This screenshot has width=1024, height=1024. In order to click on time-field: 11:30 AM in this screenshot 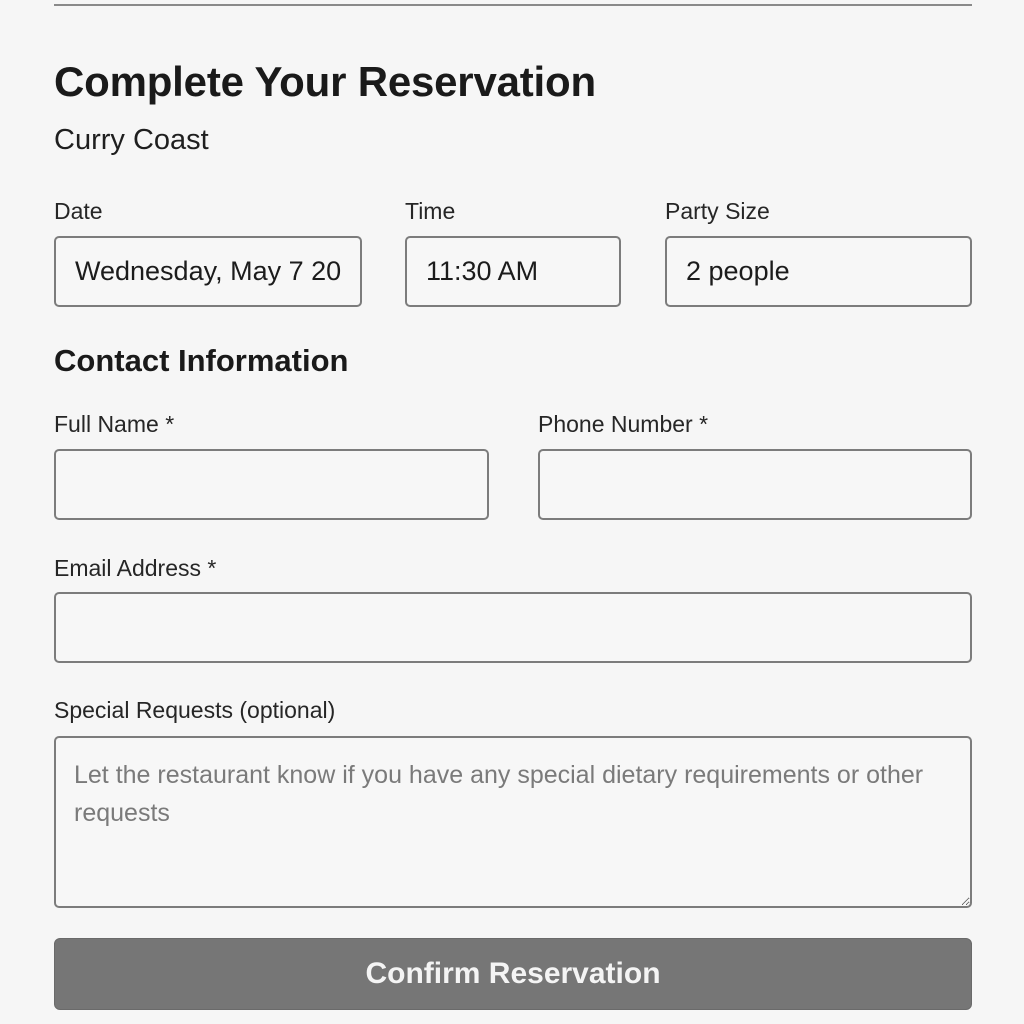, I will do `click(513, 271)`.